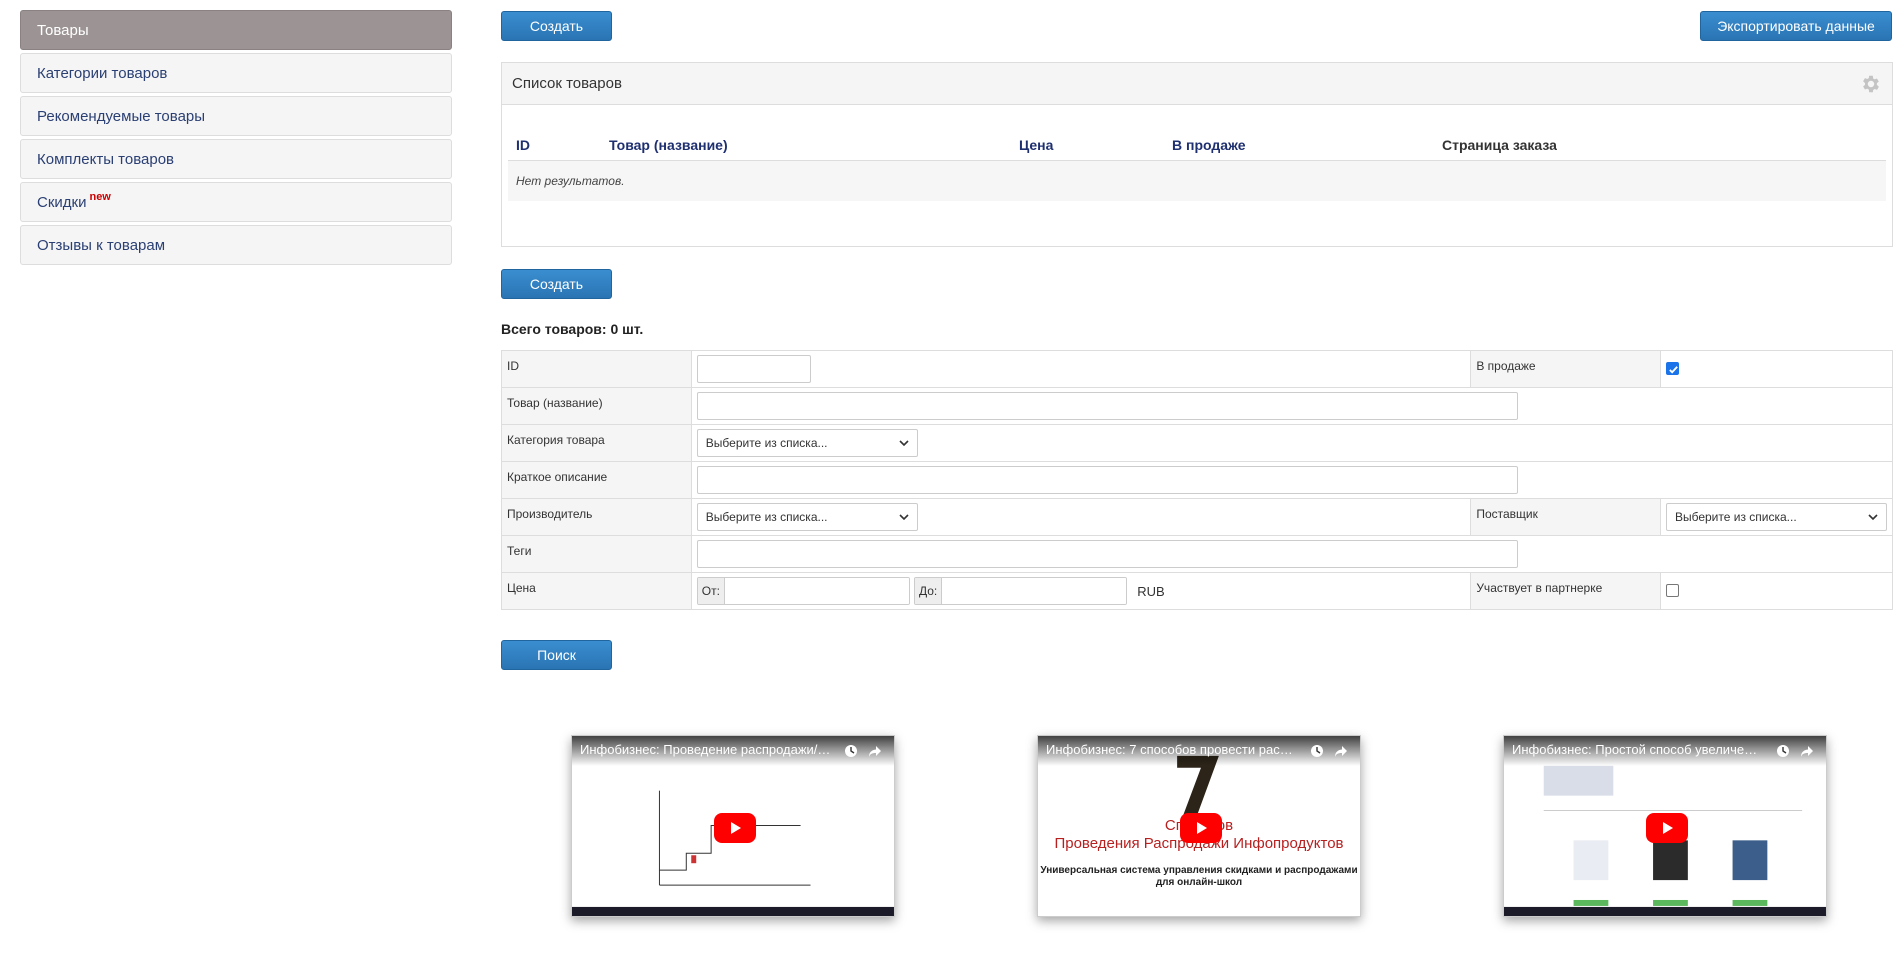 The width and height of the screenshot is (1900, 965). What do you see at coordinates (556, 26) in the screenshot?
I see `create-button: Создать` at bounding box center [556, 26].